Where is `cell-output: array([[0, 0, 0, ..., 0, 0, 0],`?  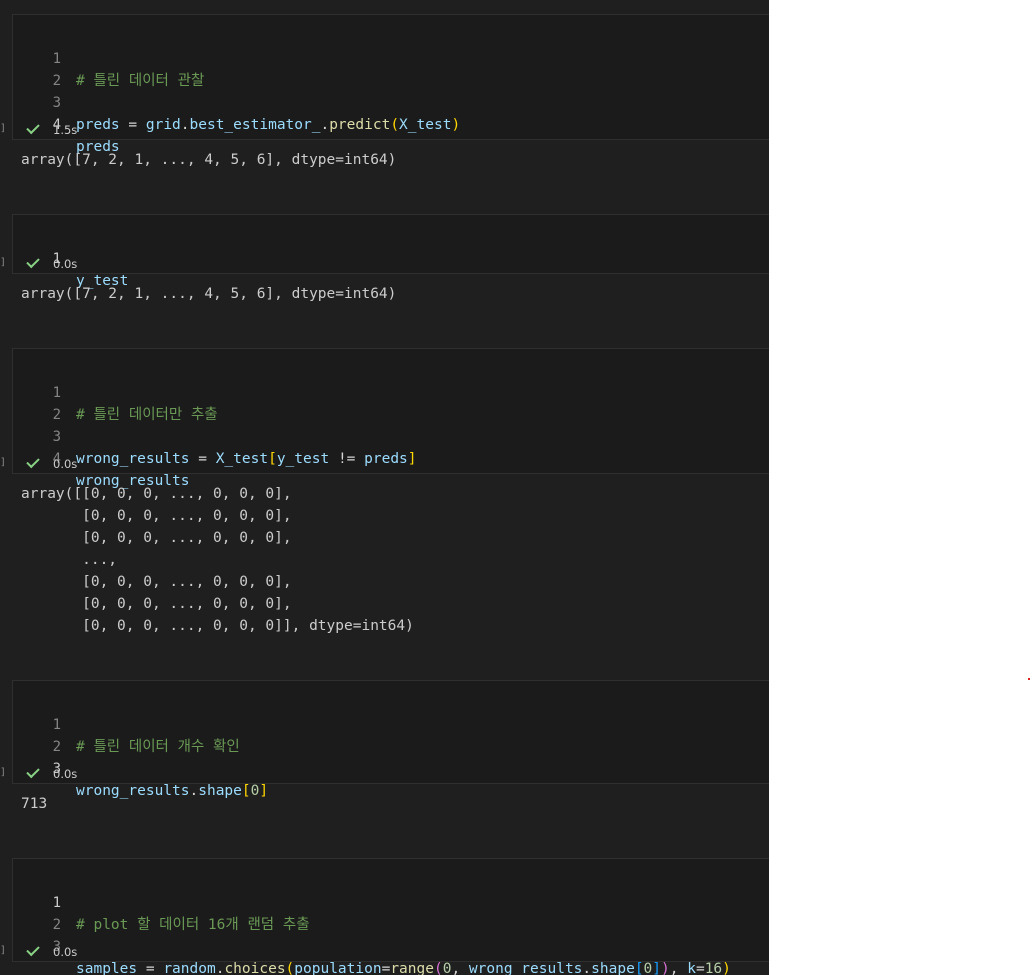
cell-output: array([[0, 0, 0, ..., 0, 0, 0], is located at coordinates (156, 494).